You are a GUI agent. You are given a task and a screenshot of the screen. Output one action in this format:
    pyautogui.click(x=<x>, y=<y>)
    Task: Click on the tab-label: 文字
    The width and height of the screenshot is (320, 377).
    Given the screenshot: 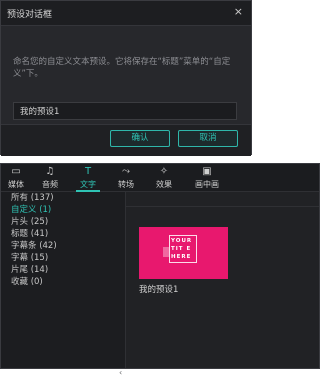 What is the action you would take?
    pyautogui.click(x=88, y=184)
    